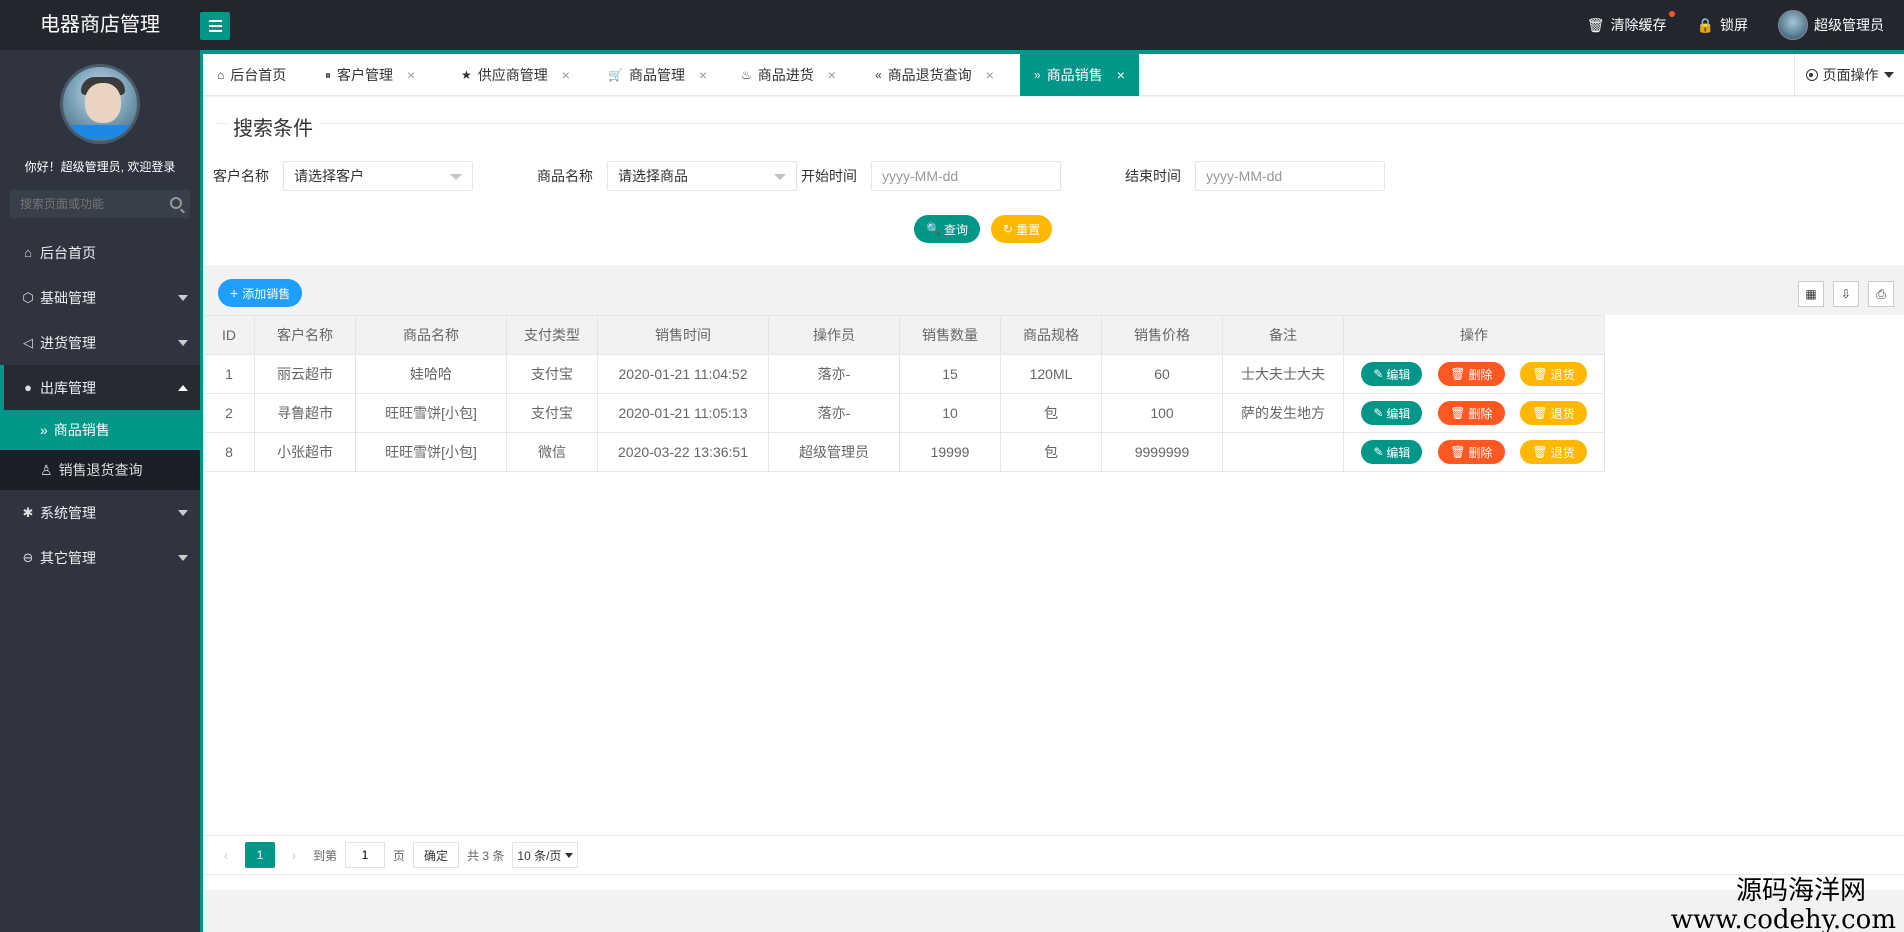  Describe the element at coordinates (486, 855) in the screenshot. I see `total-count: 共 3 条` at that location.